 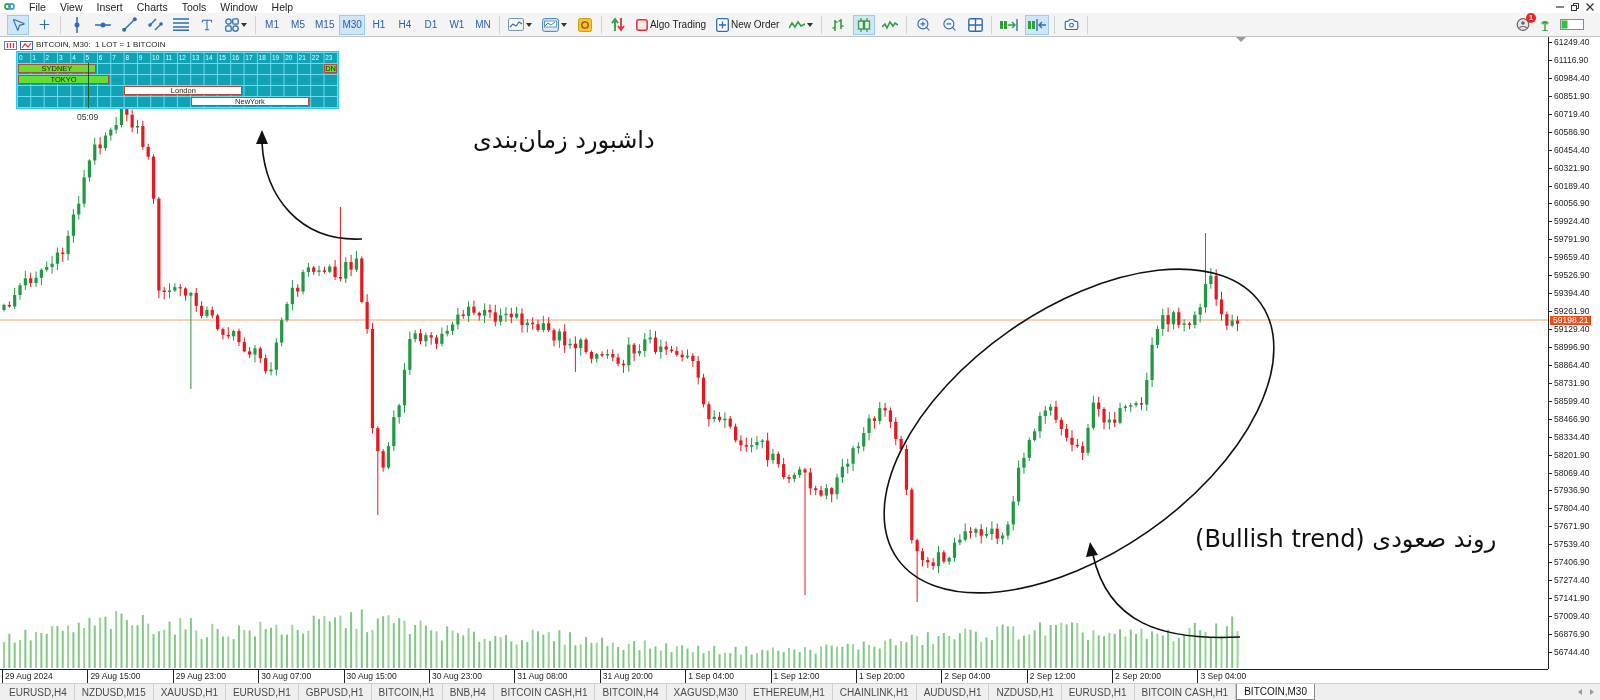 What do you see at coordinates (482, 24) in the screenshot?
I see `timeframe-button: MN` at bounding box center [482, 24].